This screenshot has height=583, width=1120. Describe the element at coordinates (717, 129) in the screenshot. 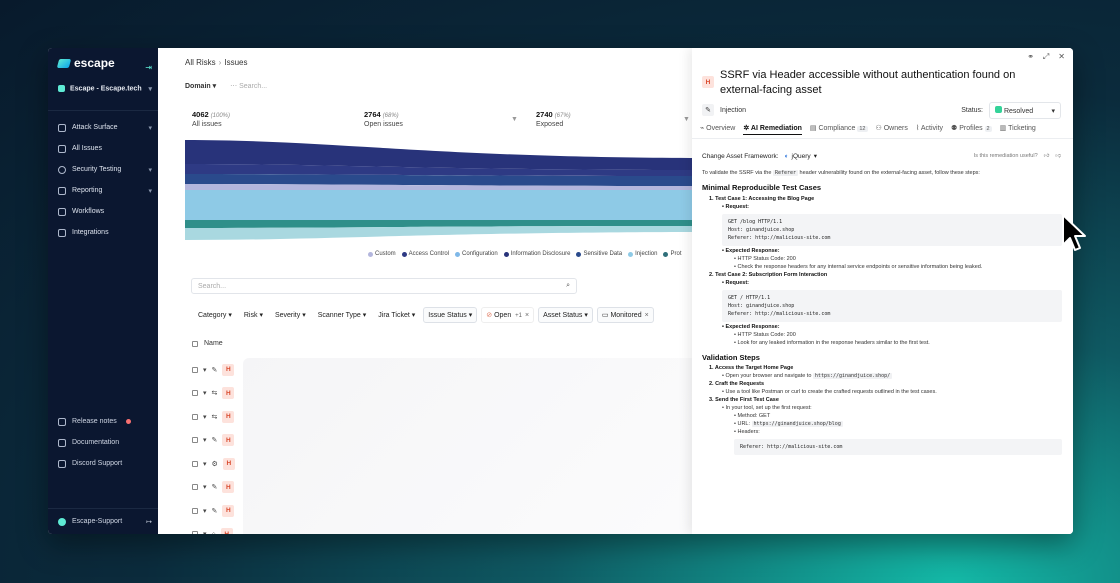

I see `tab-overview: ⌁ Overview` at that location.